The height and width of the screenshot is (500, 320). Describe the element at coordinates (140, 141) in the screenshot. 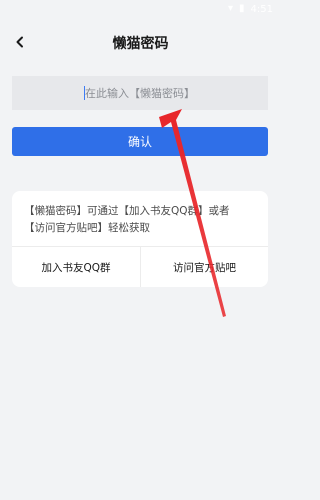

I see `confirm-button: 确认` at that location.